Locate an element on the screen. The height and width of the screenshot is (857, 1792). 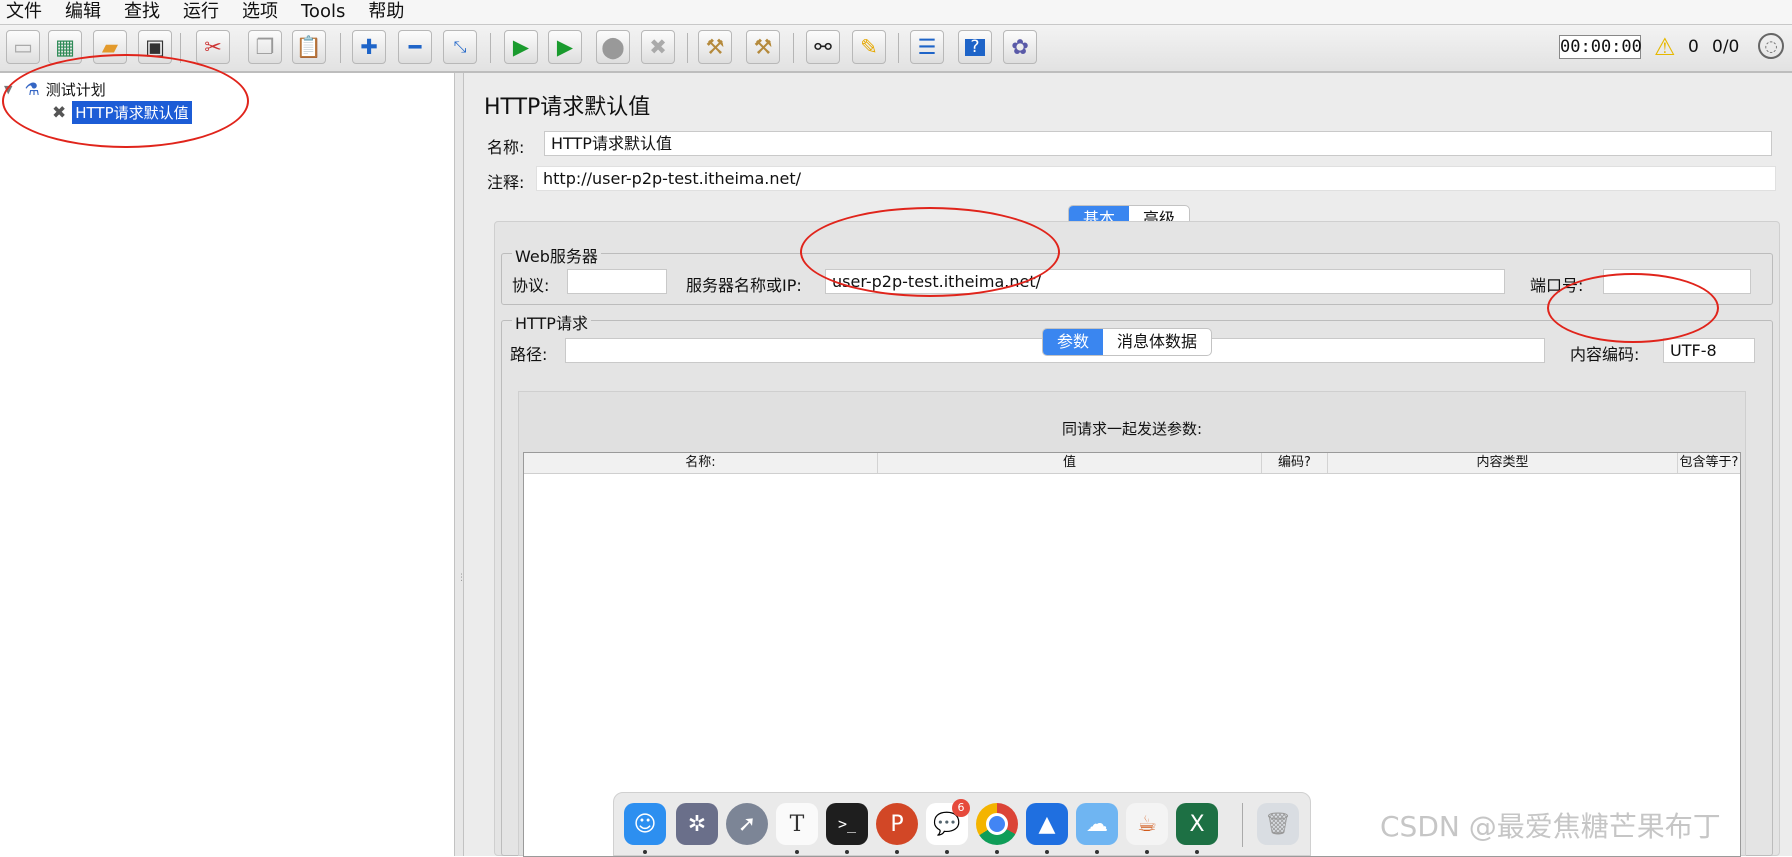
elapsed-timer: 00:00:00 is located at coordinates (1600, 47).